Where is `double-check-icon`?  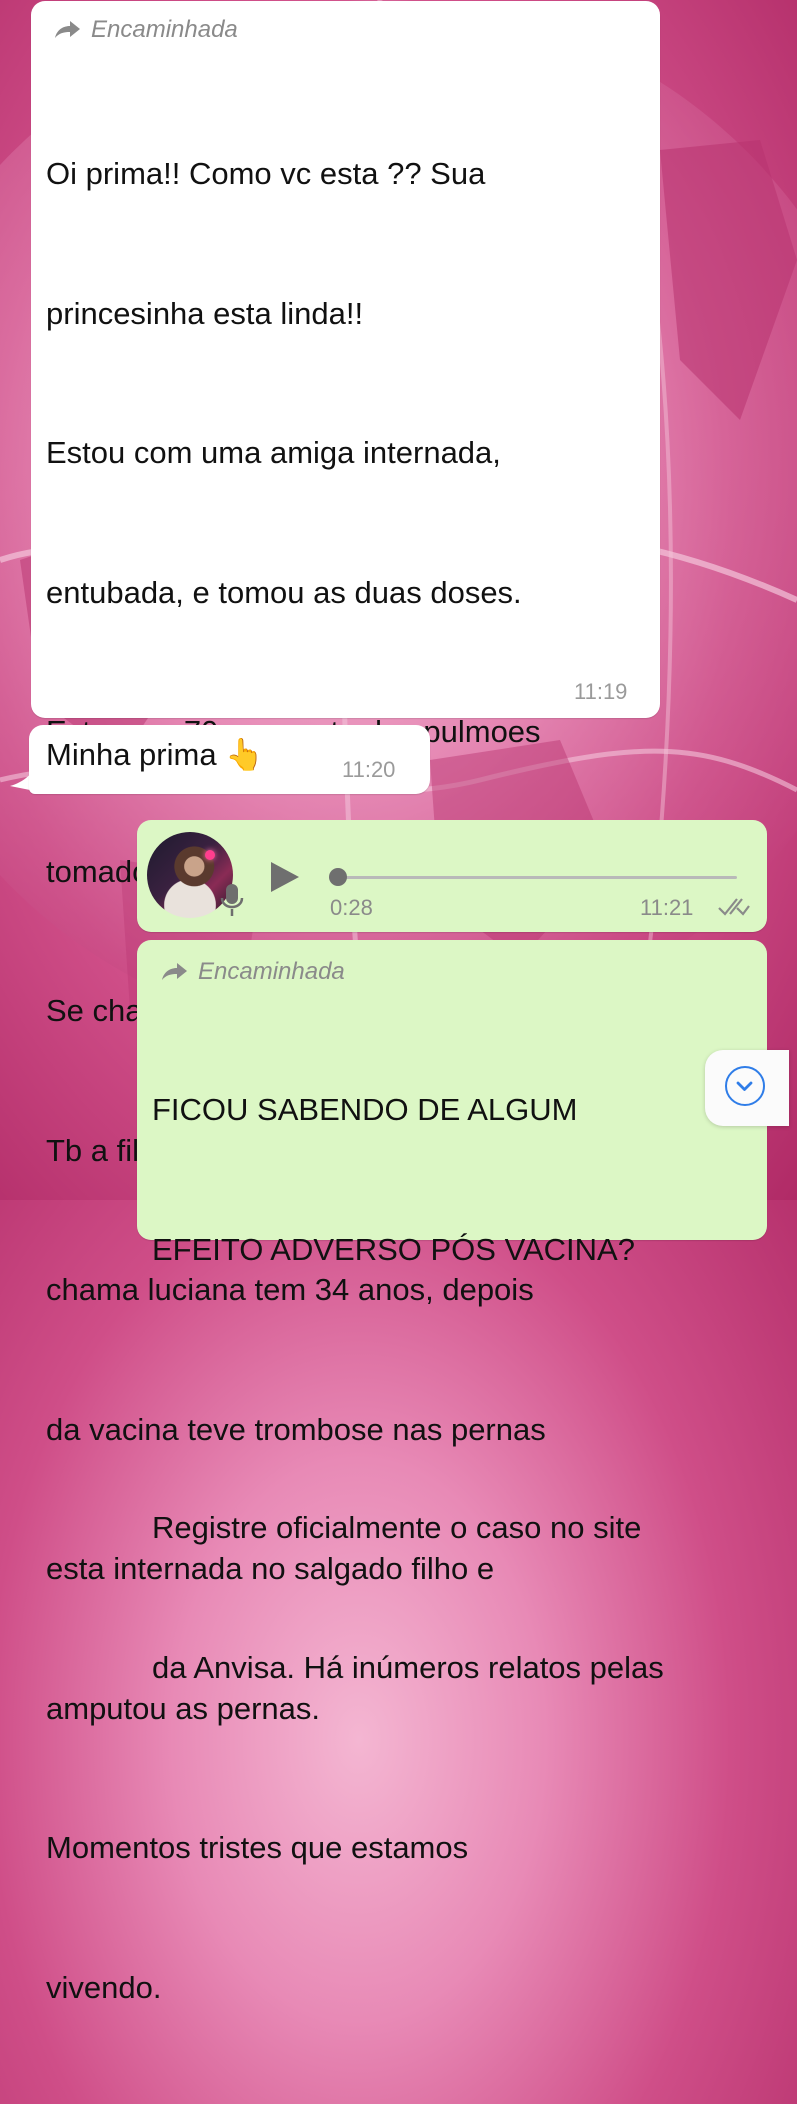 double-check-icon is located at coordinates (734, 907).